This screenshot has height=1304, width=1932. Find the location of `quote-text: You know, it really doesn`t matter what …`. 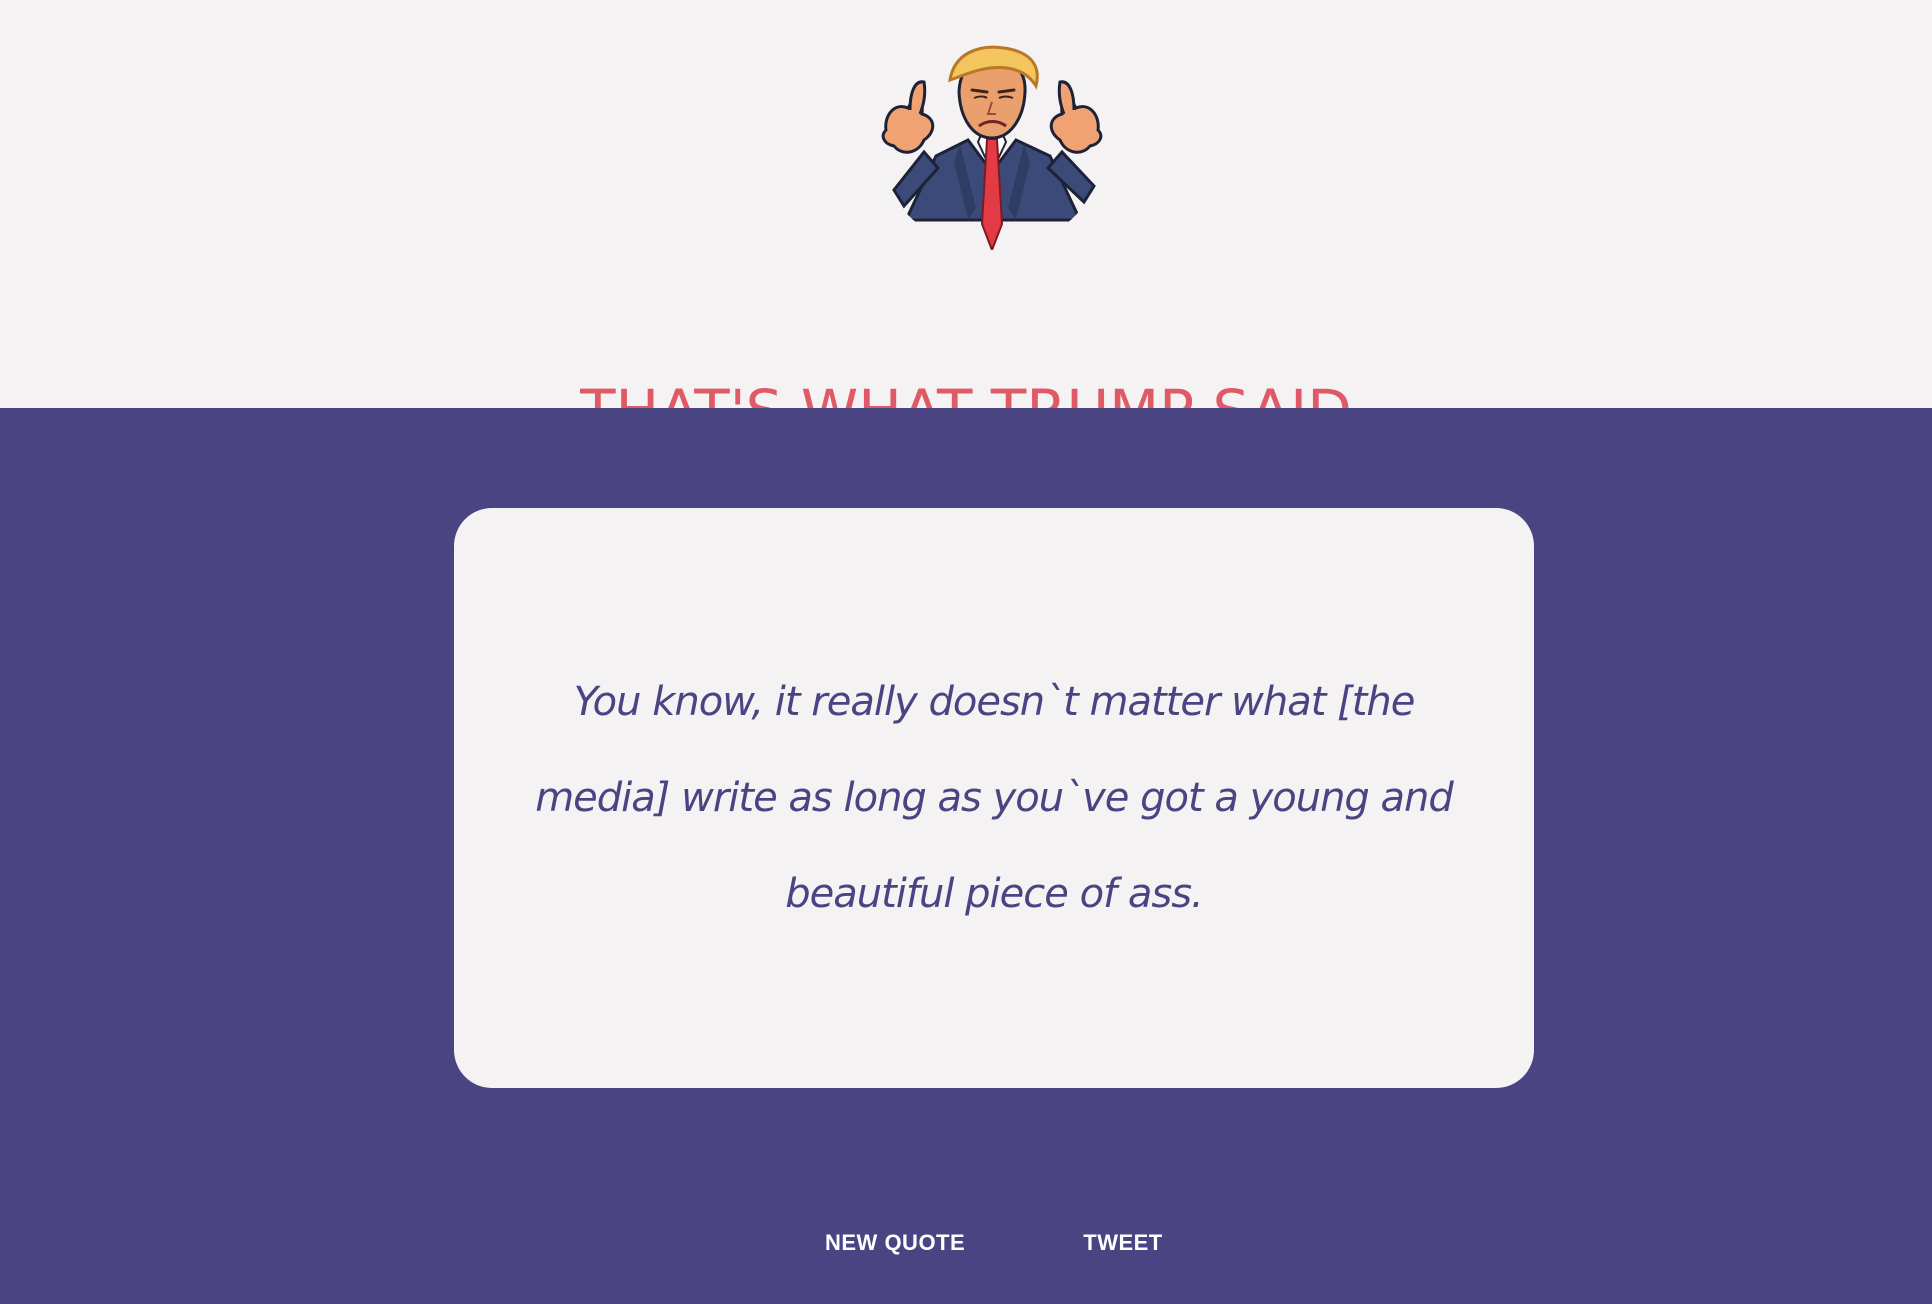

quote-text: You know, it really doesn`t matter what … is located at coordinates (994, 798).